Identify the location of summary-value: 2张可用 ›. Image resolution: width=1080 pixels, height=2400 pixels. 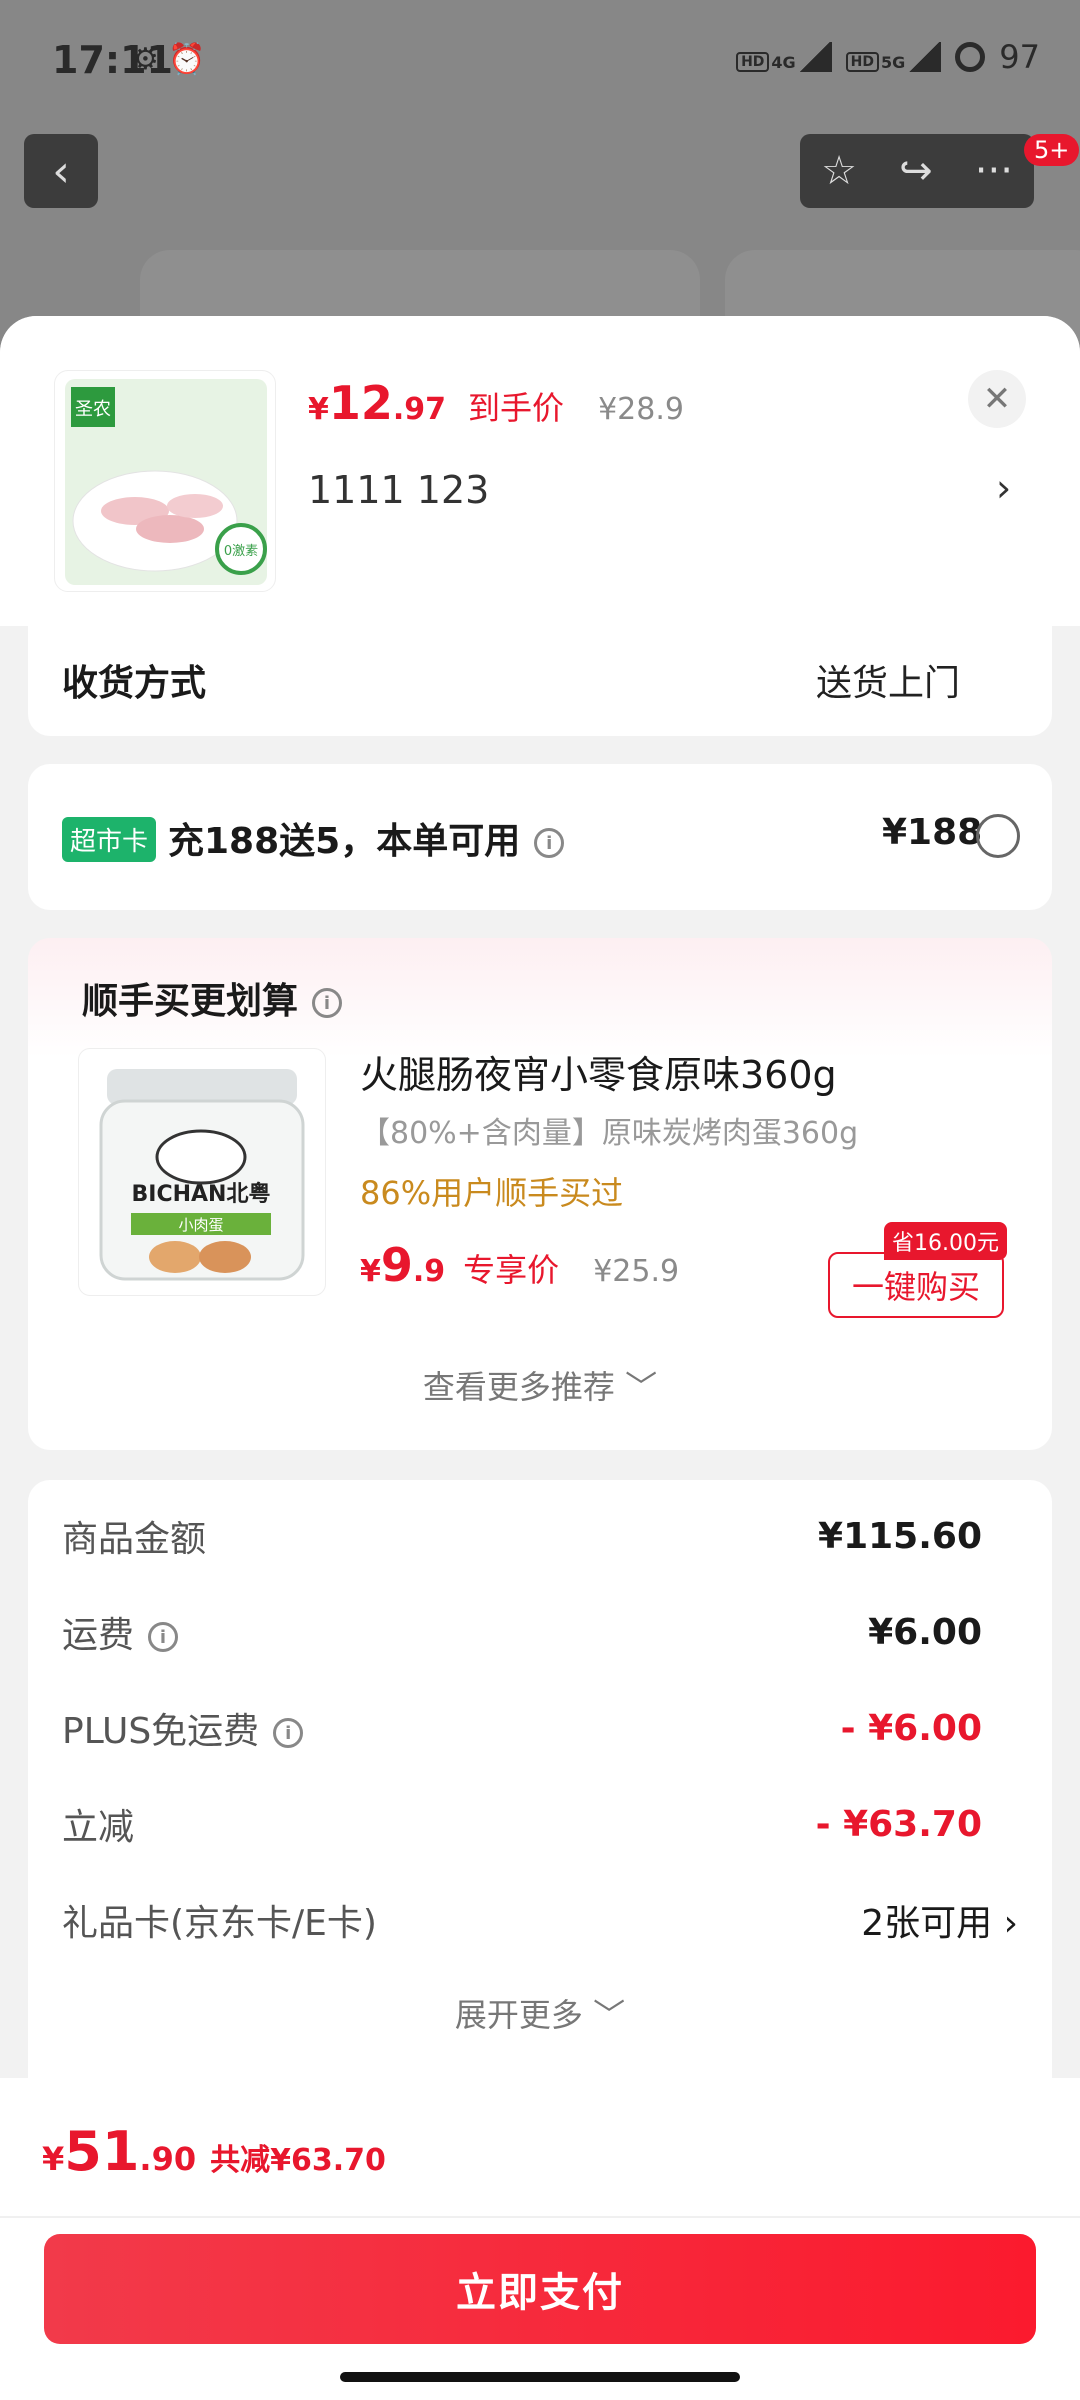
(939, 1923).